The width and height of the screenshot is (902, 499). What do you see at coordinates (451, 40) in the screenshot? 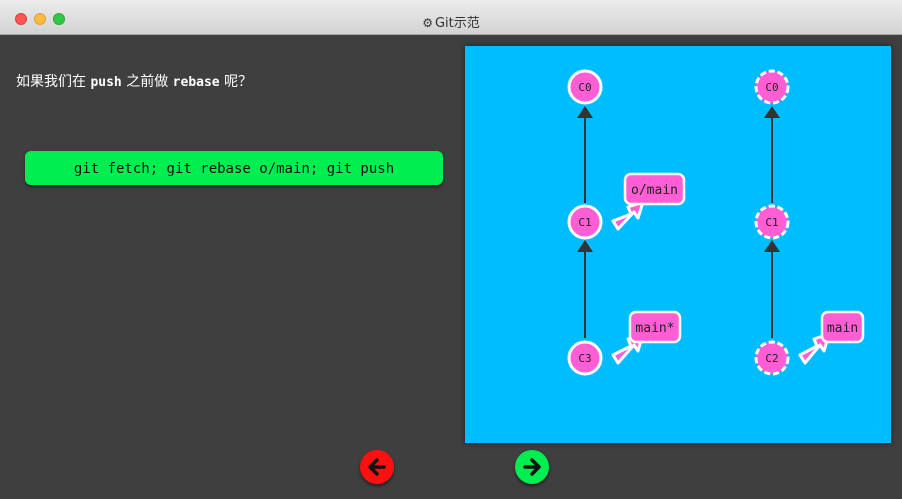
I see `window-top-strip` at bounding box center [451, 40].